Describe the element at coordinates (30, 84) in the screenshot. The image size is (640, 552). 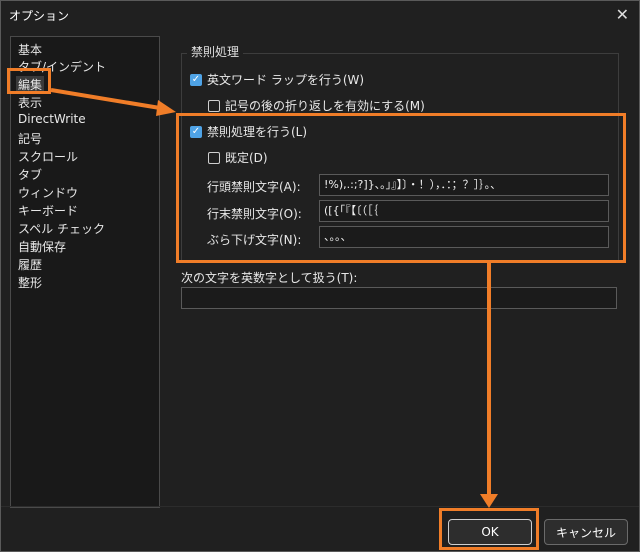
I see `sidebar-item-edit: 編集` at that location.